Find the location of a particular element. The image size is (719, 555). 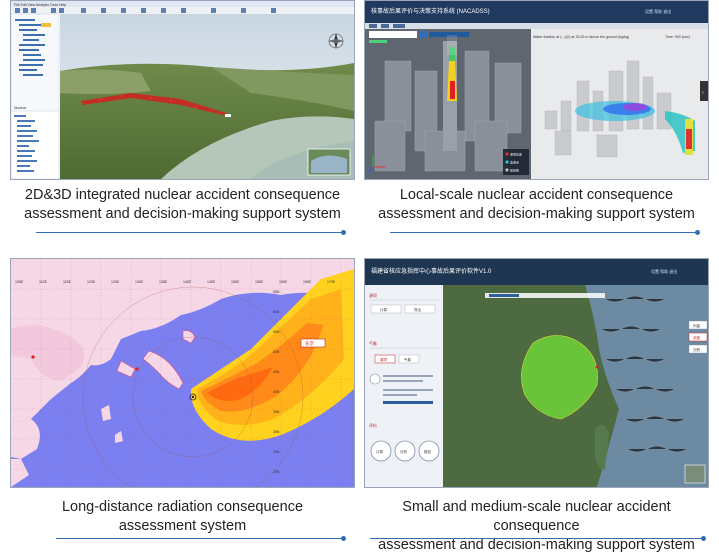

sidebar-section-weather: 气象 is located at coordinates (373, 343).